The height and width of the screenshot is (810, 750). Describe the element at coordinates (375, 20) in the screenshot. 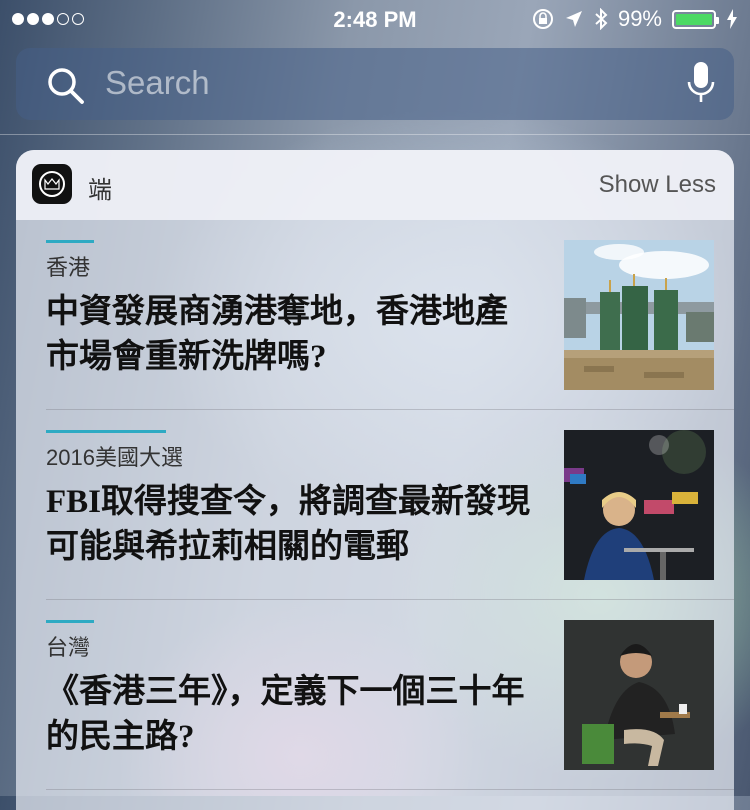

I see `status-bar: 2:48 PM 99%` at that location.